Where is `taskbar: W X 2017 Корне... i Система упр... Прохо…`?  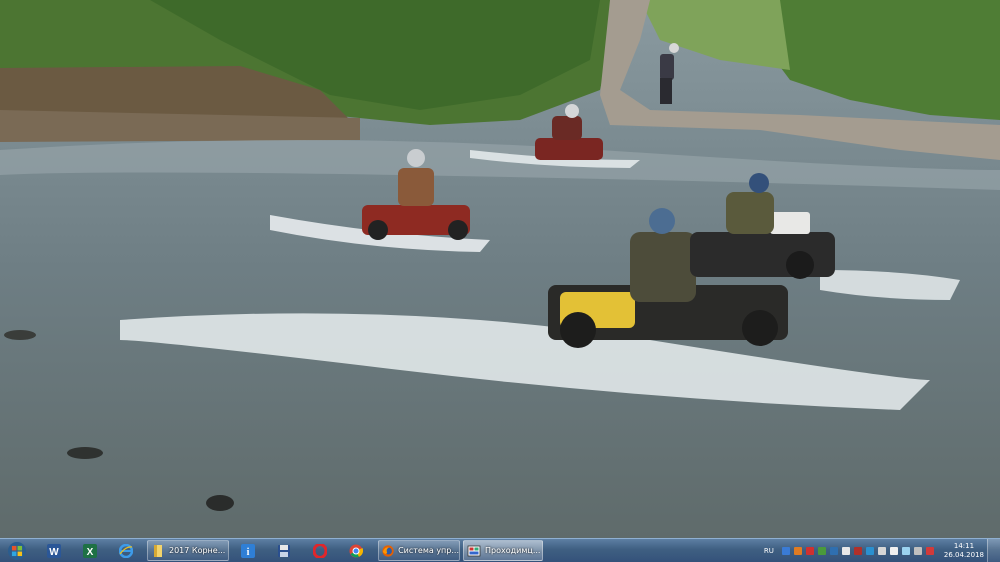 taskbar: W X 2017 Корне... i Система упр... Прохо… is located at coordinates (500, 550).